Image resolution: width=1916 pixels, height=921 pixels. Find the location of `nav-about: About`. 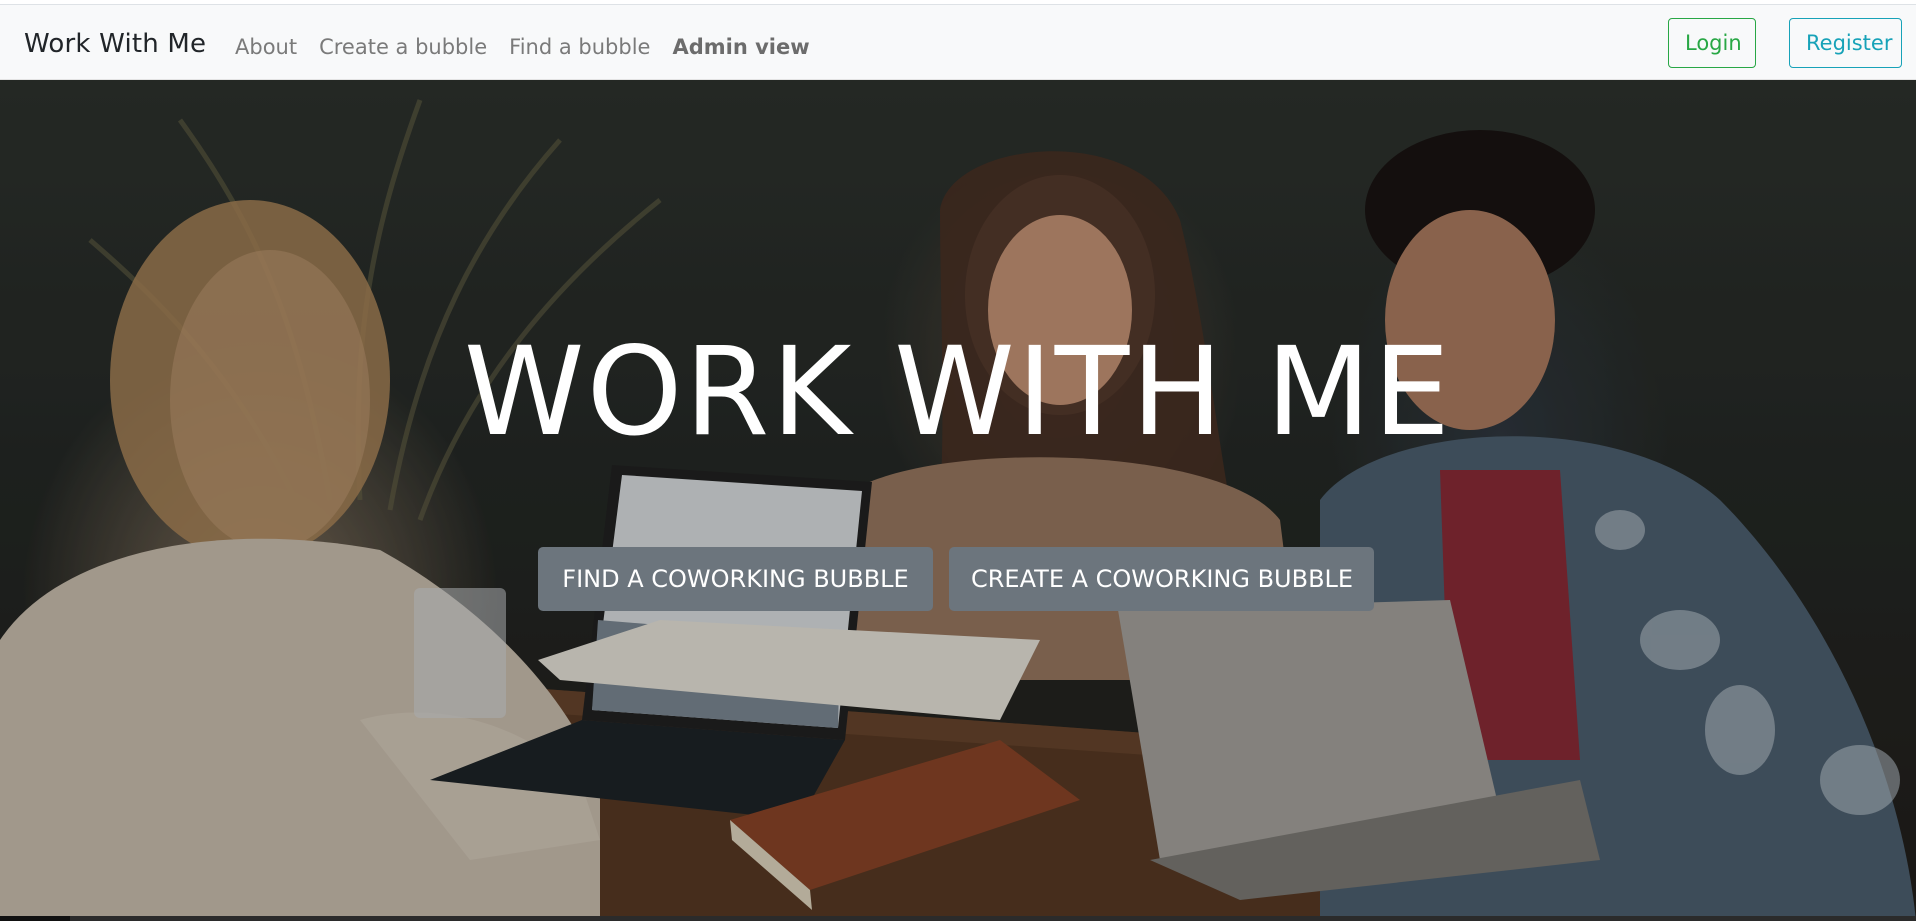

nav-about: About is located at coordinates (266, 47).